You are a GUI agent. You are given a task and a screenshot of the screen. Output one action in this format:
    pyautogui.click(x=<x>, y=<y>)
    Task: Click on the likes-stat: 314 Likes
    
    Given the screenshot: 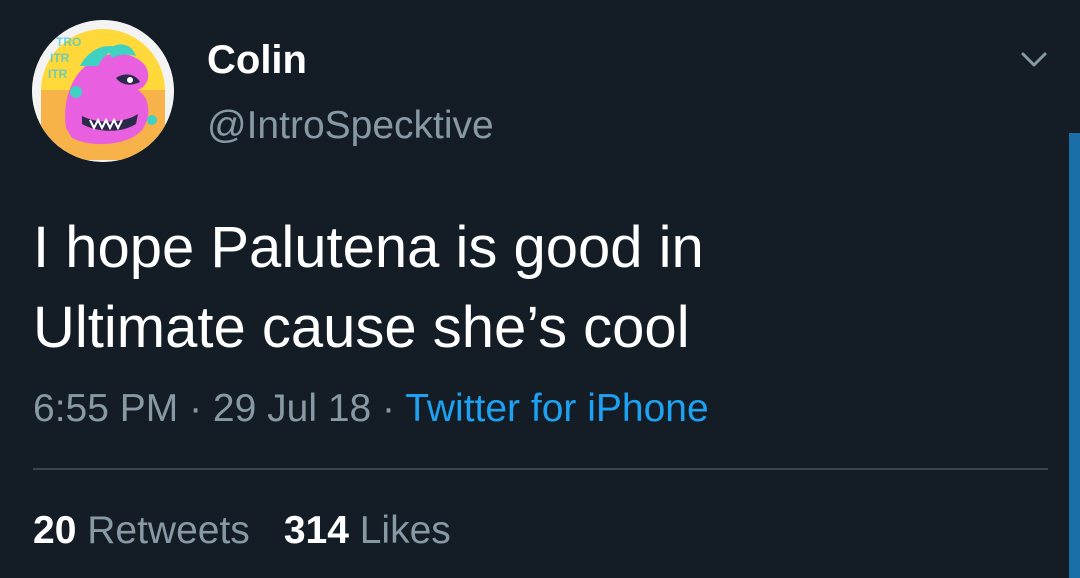 What is the action you would take?
    pyautogui.click(x=367, y=530)
    